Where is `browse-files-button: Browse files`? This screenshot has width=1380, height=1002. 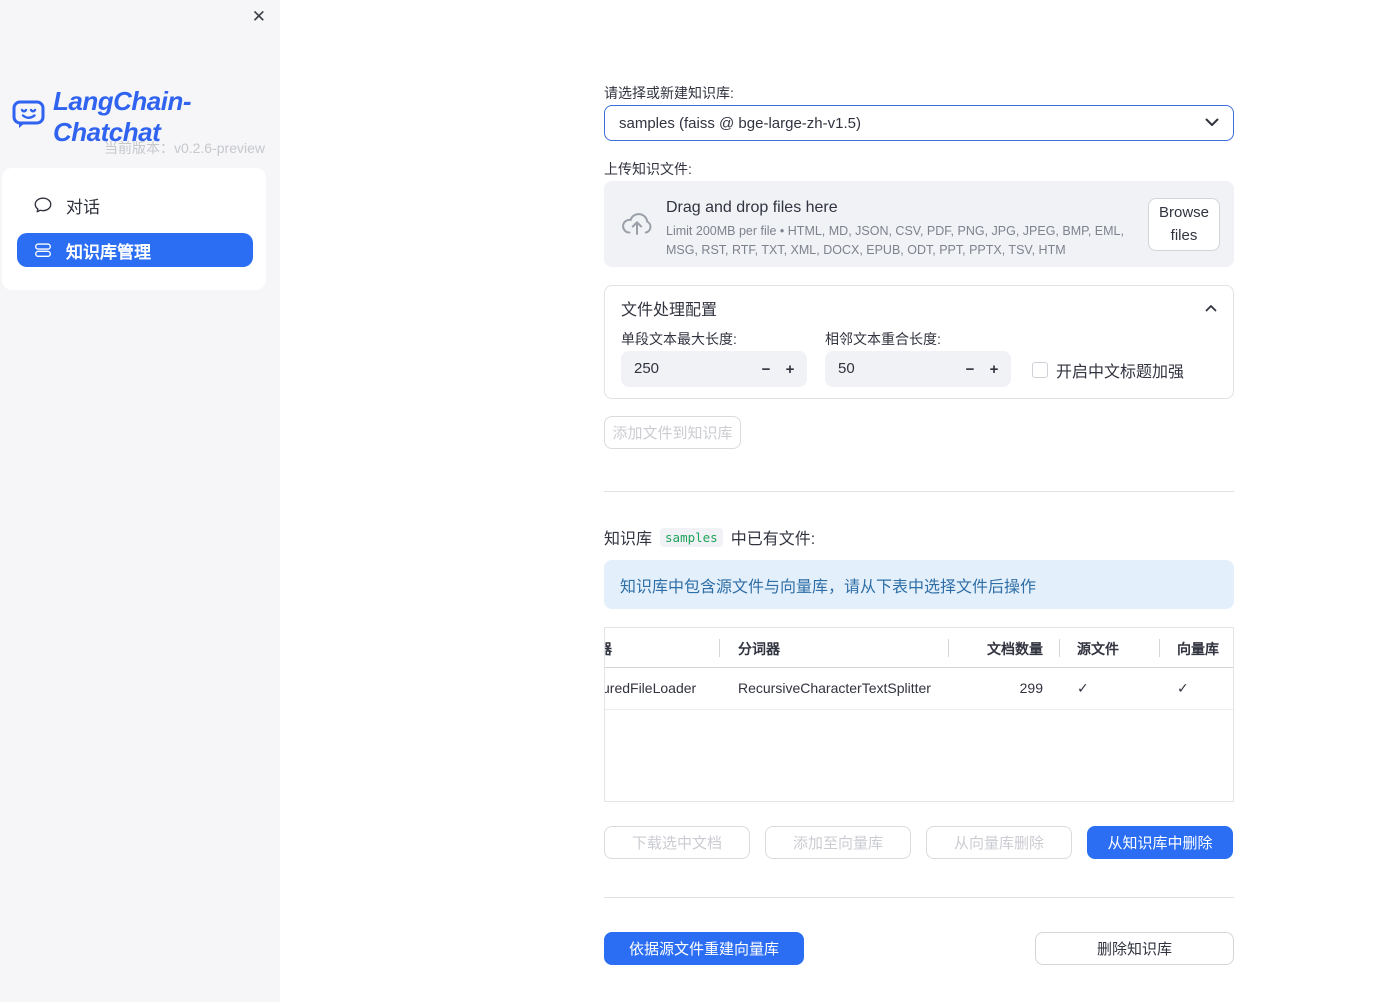
browse-files-button: Browse files is located at coordinates (1184, 224).